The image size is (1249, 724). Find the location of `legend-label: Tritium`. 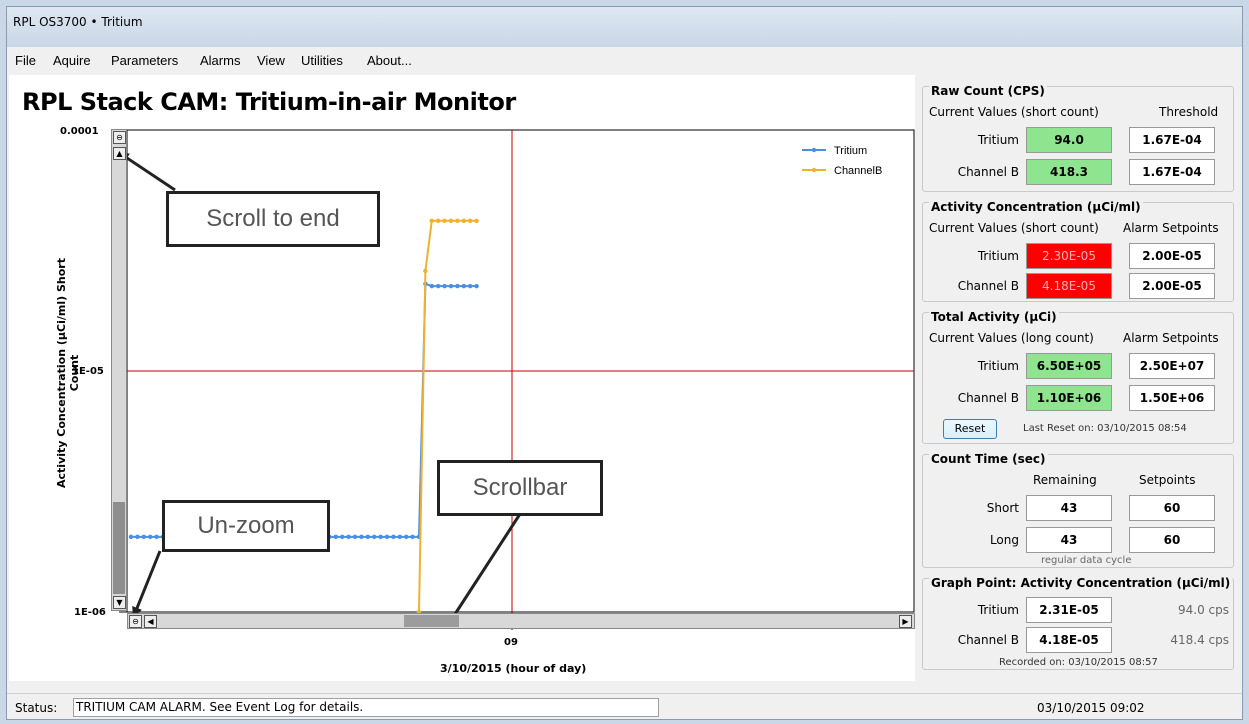

legend-label: Tritium is located at coordinates (850, 151).